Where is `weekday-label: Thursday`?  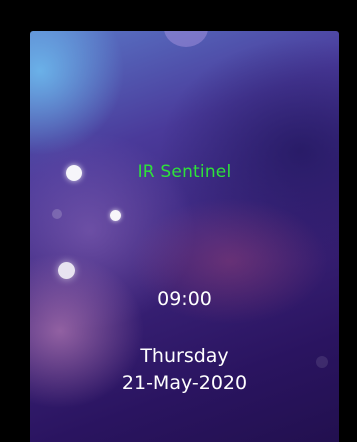 weekday-label: Thursday is located at coordinates (184, 356).